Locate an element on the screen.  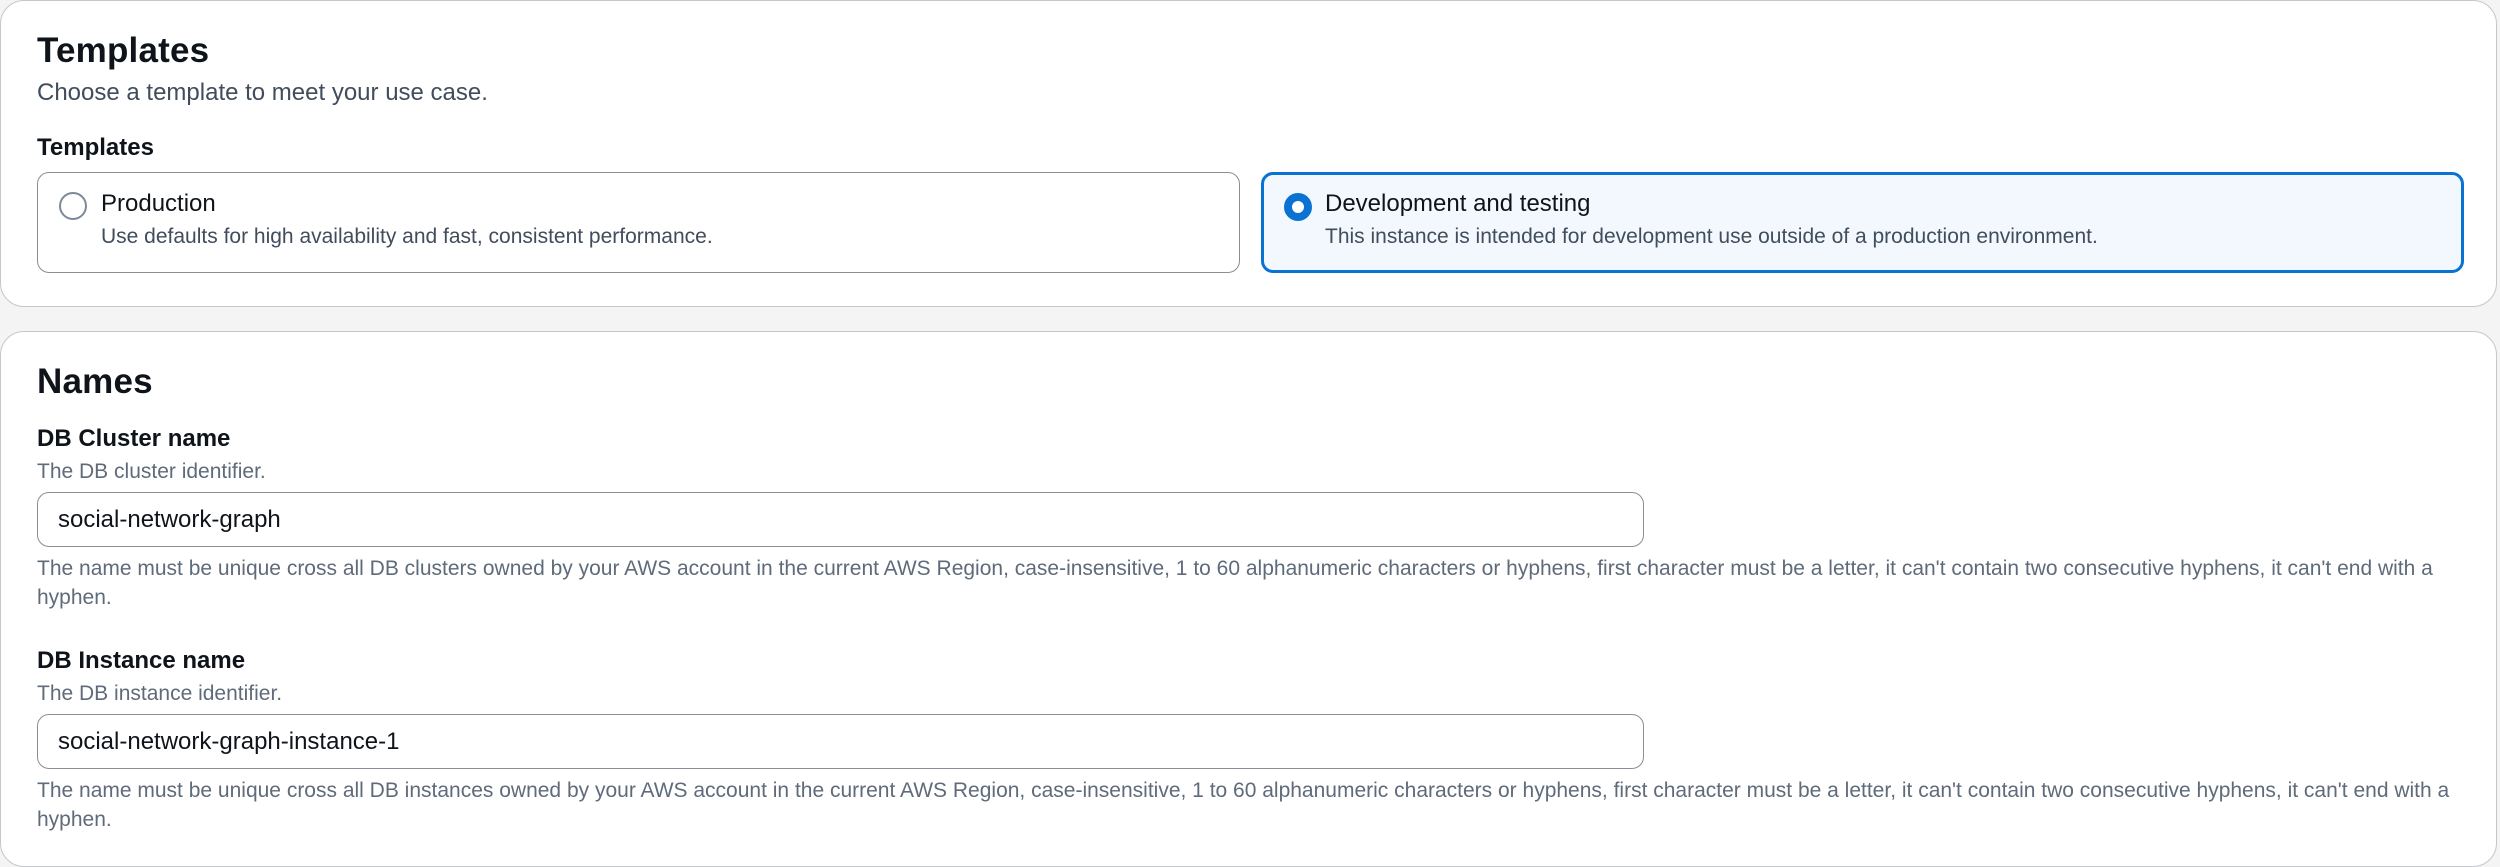
db-instance-name-description: The DB instance identifier. is located at coordinates (160, 693).